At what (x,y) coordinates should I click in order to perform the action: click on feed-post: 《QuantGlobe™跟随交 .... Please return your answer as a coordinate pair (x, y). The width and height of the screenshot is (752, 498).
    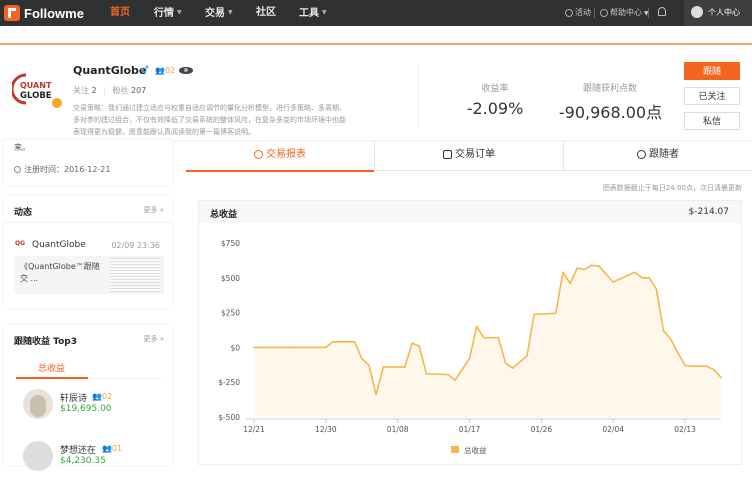
    Looking at the image, I should click on (89, 275).